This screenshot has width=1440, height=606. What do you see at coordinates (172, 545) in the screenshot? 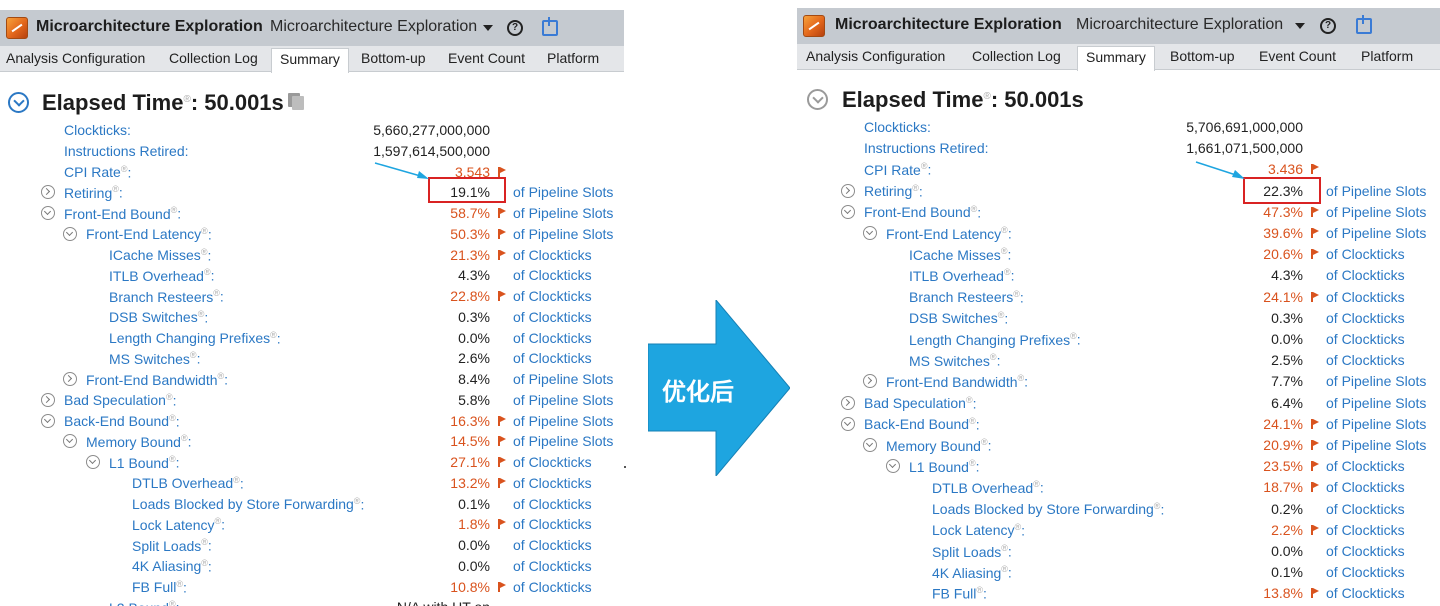
I see `metric-name: Split Loads®:` at bounding box center [172, 545].